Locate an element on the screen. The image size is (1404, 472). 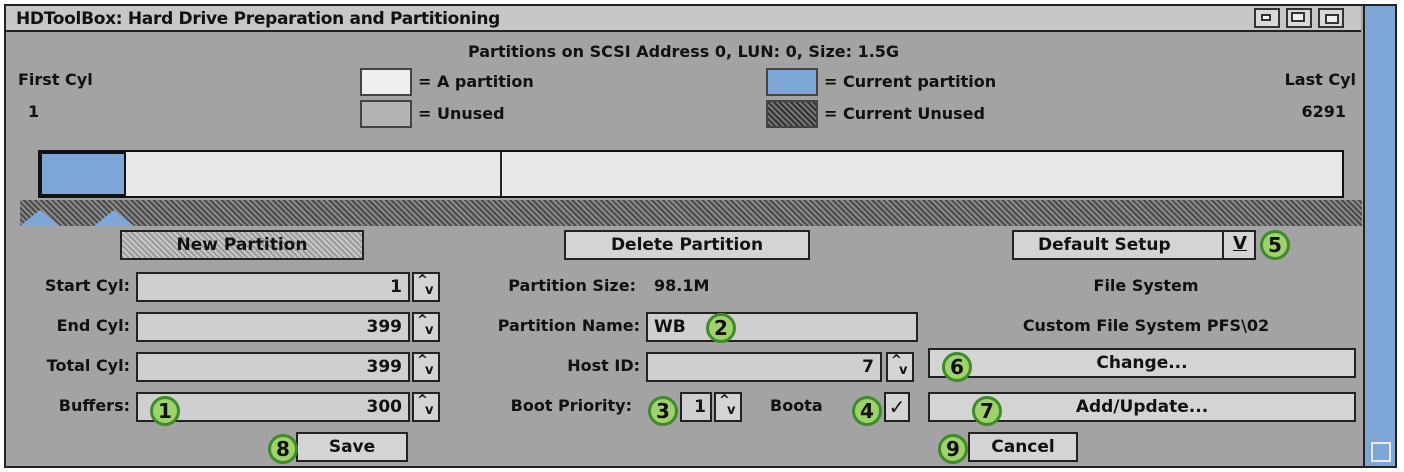
total-cyl-field: 399 is located at coordinates (273, 367).